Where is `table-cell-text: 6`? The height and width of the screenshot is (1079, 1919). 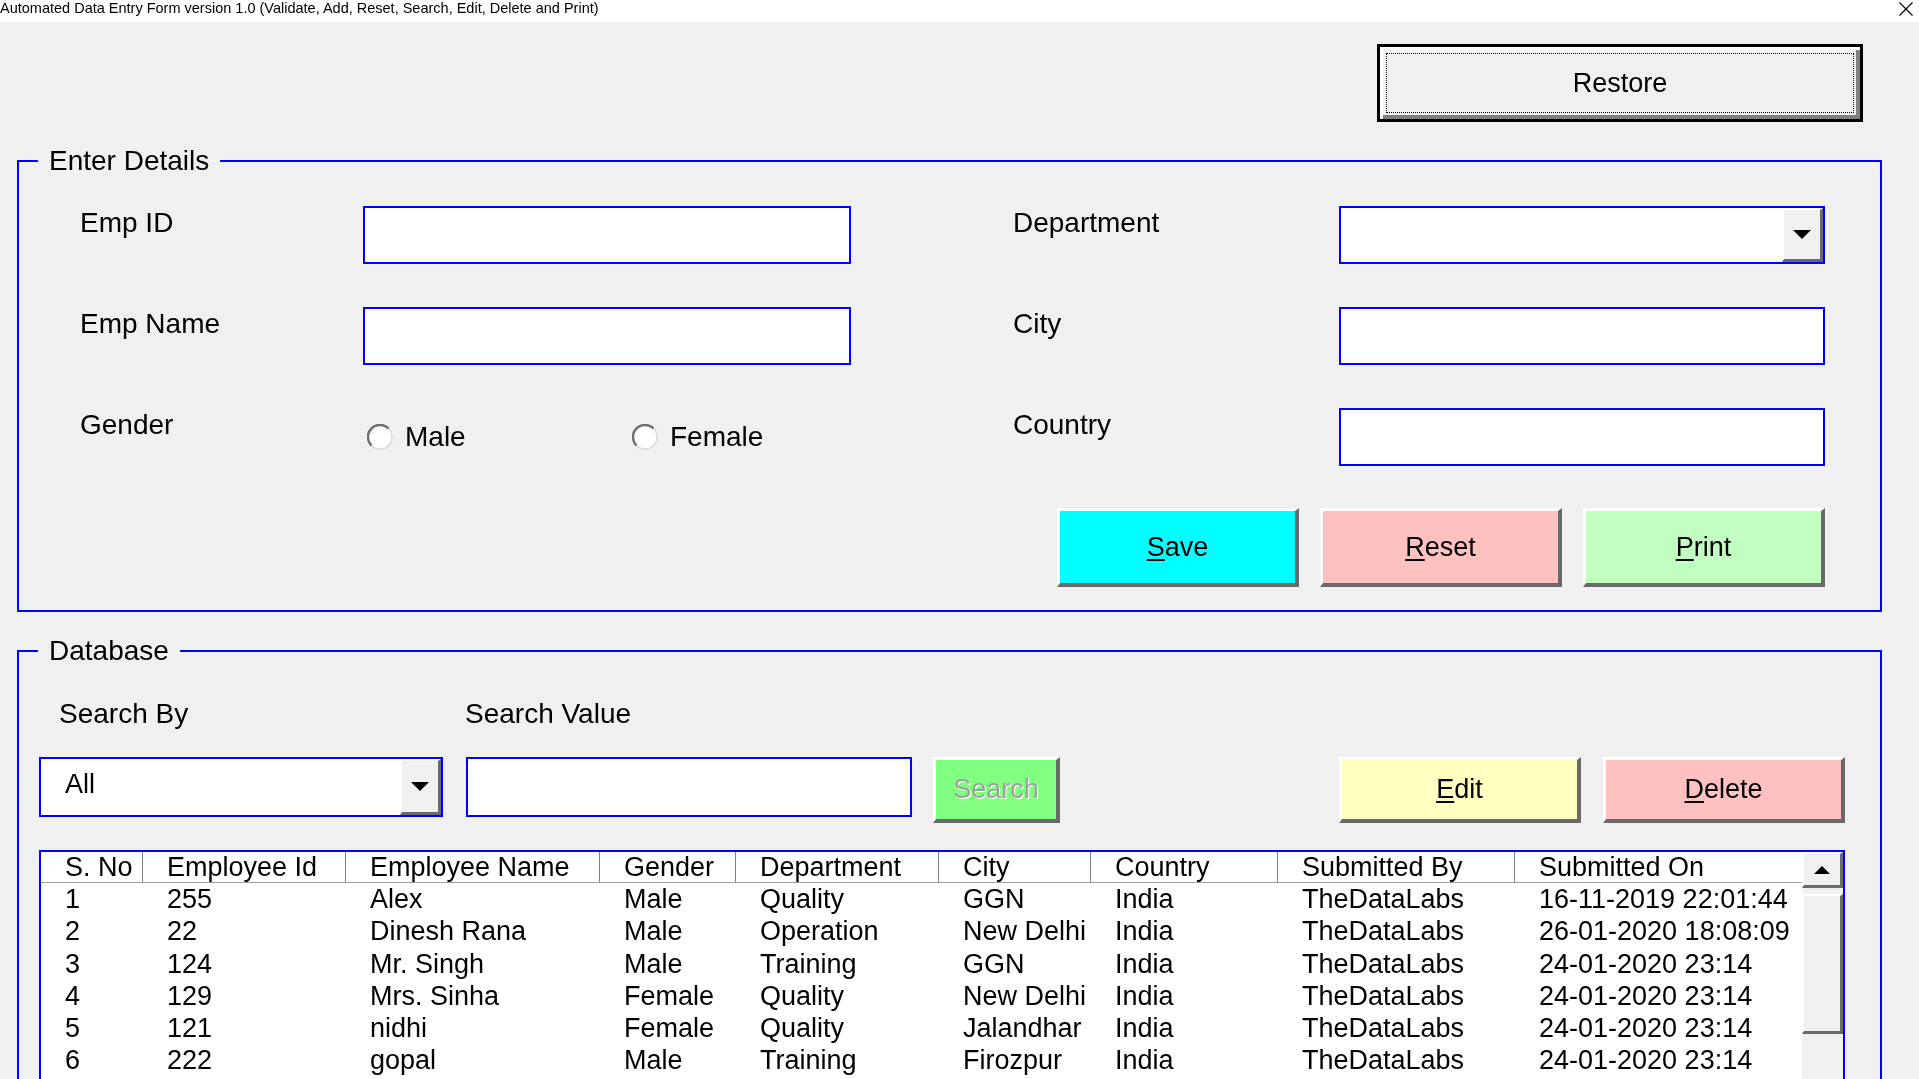
table-cell-text: 6 is located at coordinates (73, 1060).